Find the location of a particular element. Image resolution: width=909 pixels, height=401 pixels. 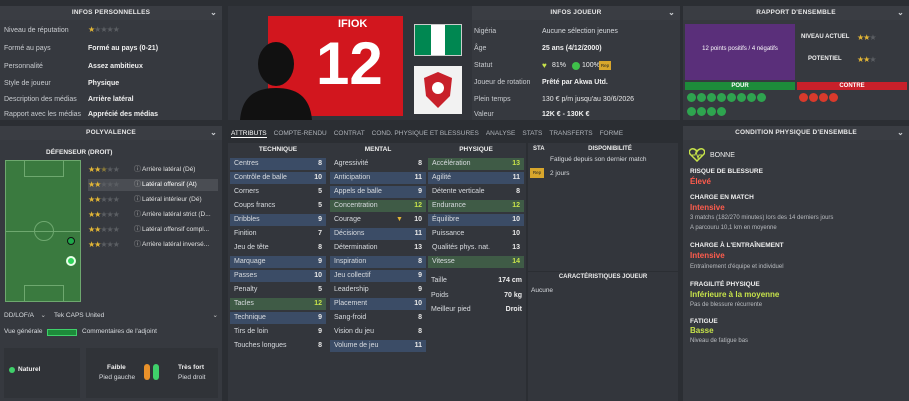

tab-stats: STATS is located at coordinates (532, 133).